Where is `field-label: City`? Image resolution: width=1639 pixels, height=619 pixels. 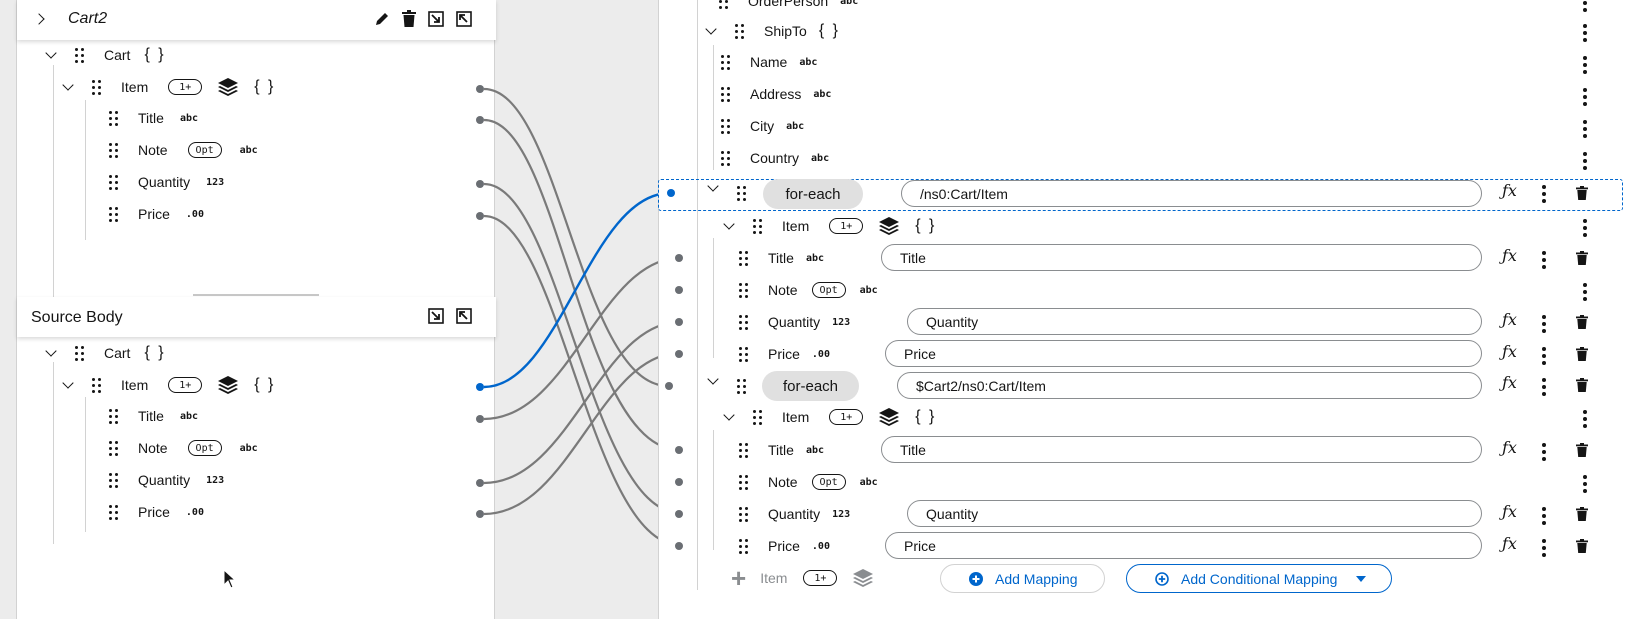 field-label: City is located at coordinates (762, 126).